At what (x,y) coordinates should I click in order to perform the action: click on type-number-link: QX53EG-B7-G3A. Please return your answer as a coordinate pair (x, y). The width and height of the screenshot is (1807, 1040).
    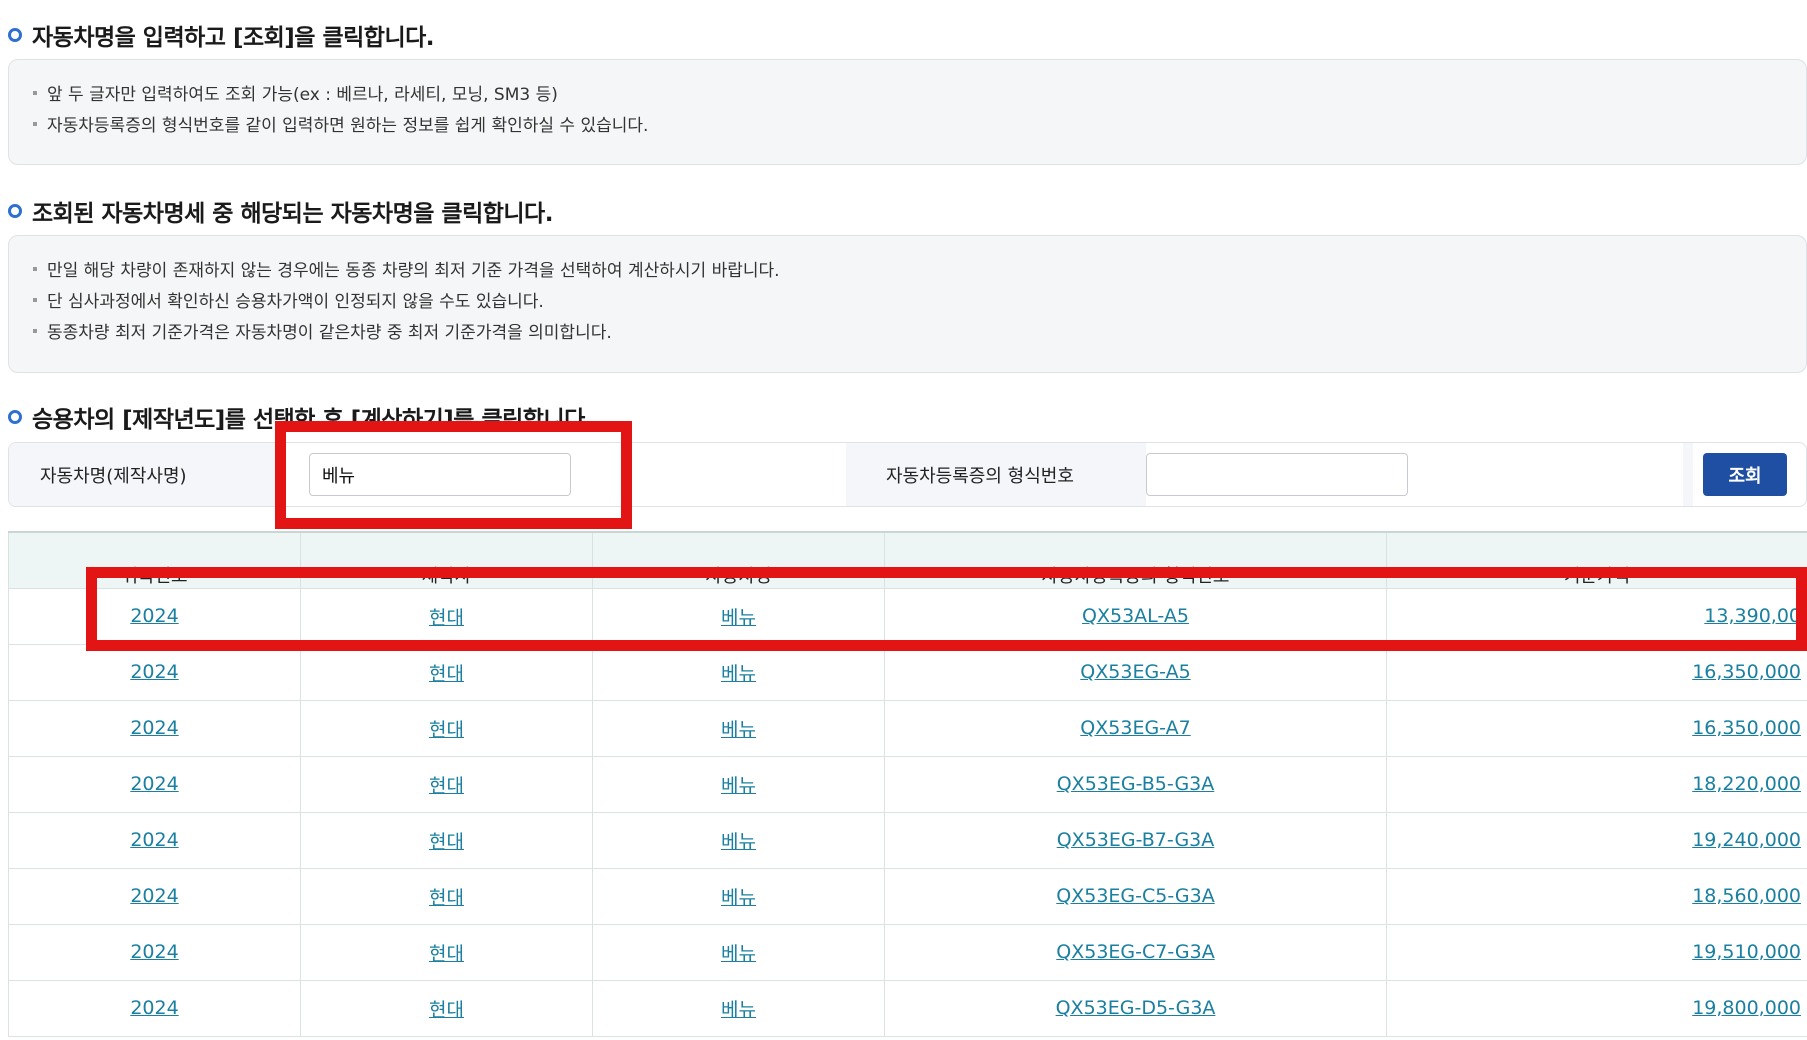
    Looking at the image, I should click on (1136, 840).